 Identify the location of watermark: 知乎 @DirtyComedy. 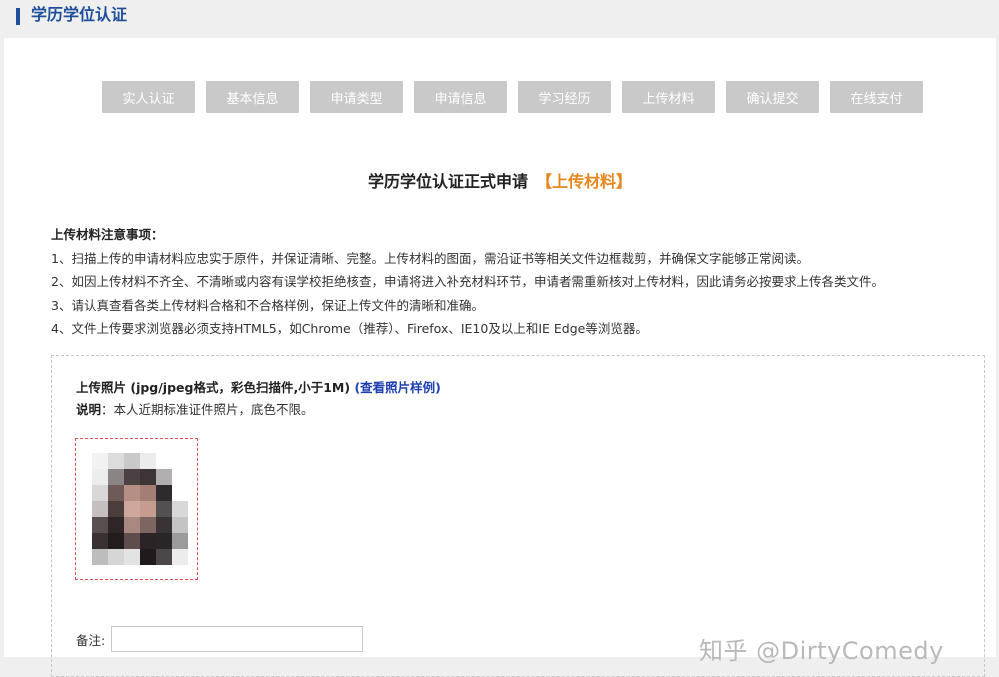
(821, 651).